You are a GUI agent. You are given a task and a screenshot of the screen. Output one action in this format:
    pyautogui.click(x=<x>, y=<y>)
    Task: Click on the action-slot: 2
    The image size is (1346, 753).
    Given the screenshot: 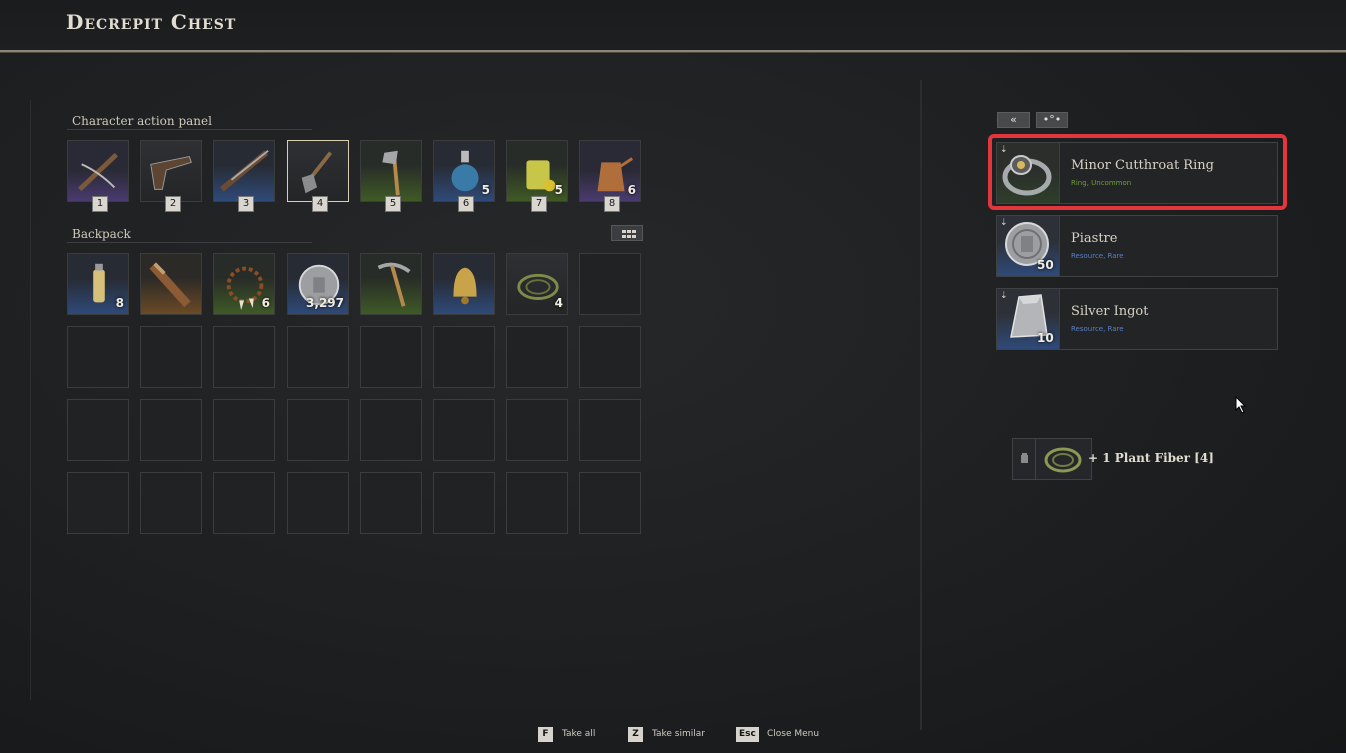 What is the action you would take?
    pyautogui.click(x=171, y=176)
    